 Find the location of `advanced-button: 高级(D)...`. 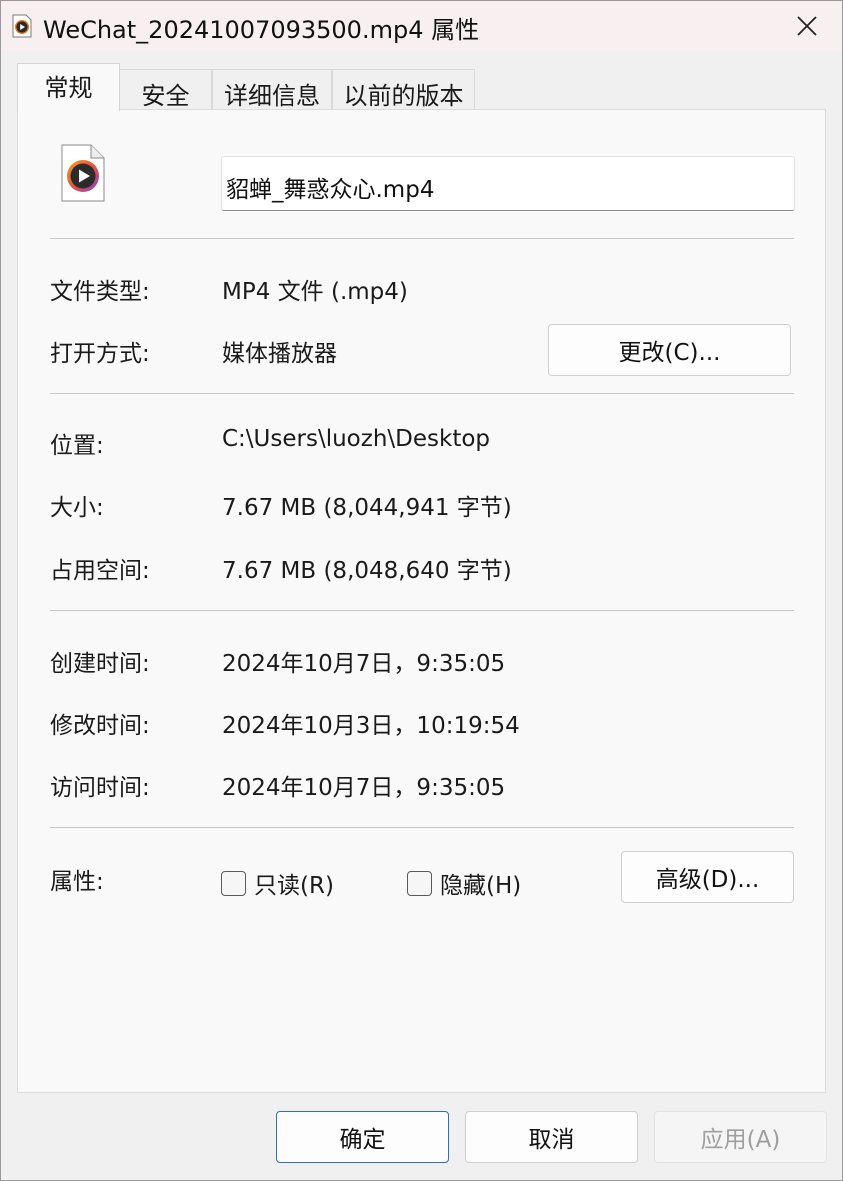

advanced-button: 高级(D)... is located at coordinates (707, 877).